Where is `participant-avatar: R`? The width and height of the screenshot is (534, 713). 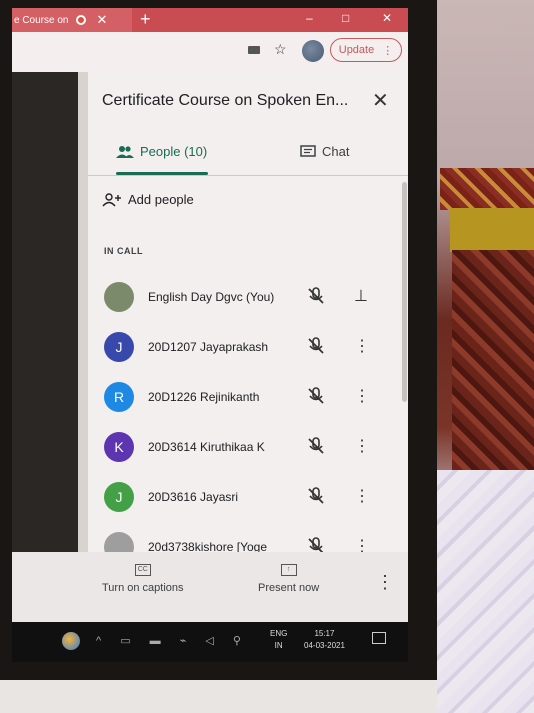 participant-avatar: R is located at coordinates (119, 397).